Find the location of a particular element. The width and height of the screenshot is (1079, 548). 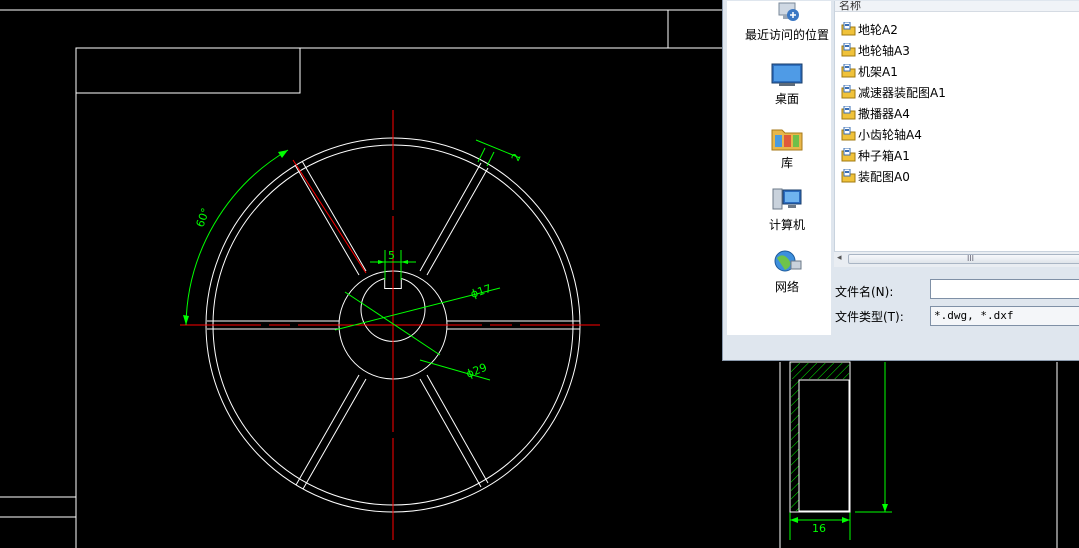

file-item: 机架A1 is located at coordinates (869, 72).